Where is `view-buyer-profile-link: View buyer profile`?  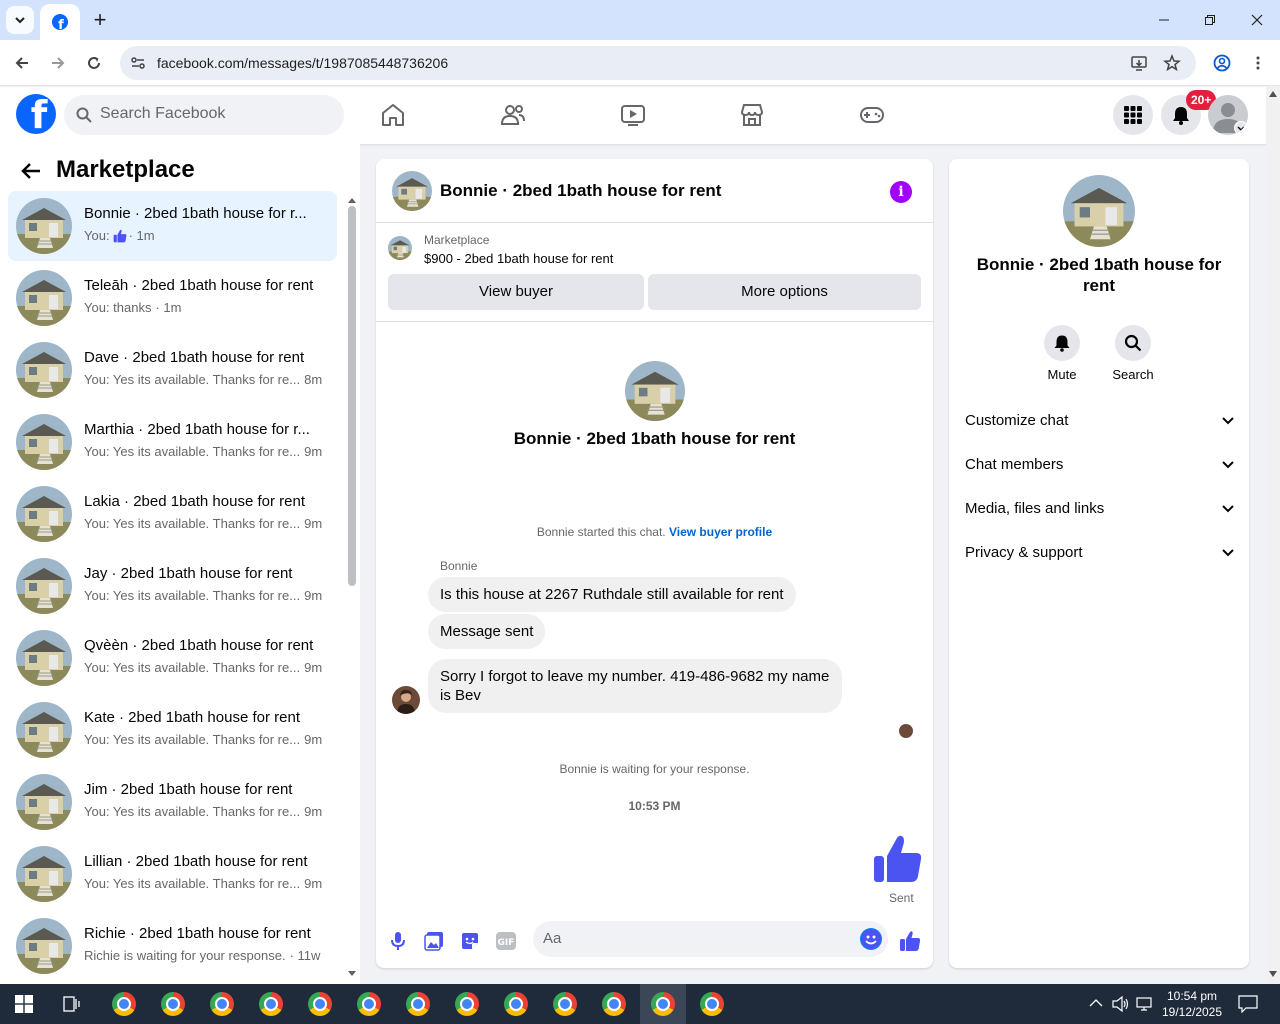 view-buyer-profile-link: View buyer profile is located at coordinates (720, 532).